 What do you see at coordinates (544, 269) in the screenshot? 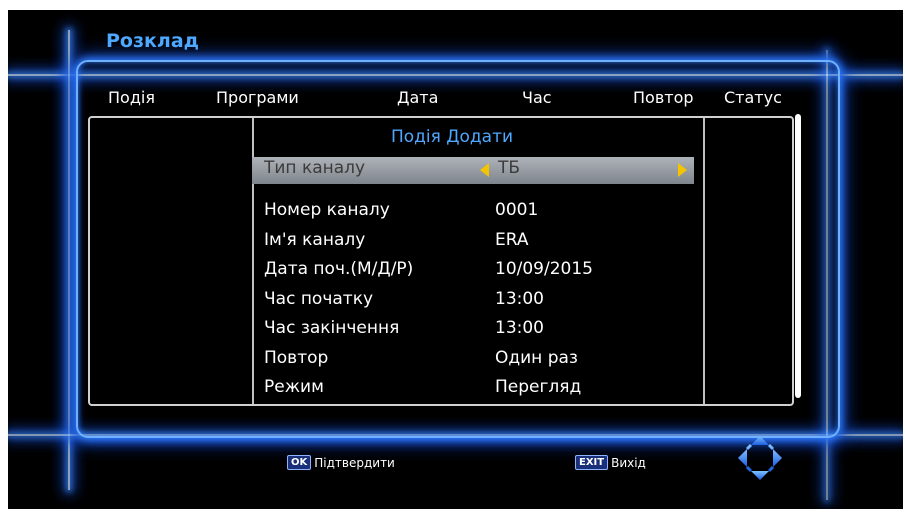
I see `field-value-start-date: 10/09/2015` at bounding box center [544, 269].